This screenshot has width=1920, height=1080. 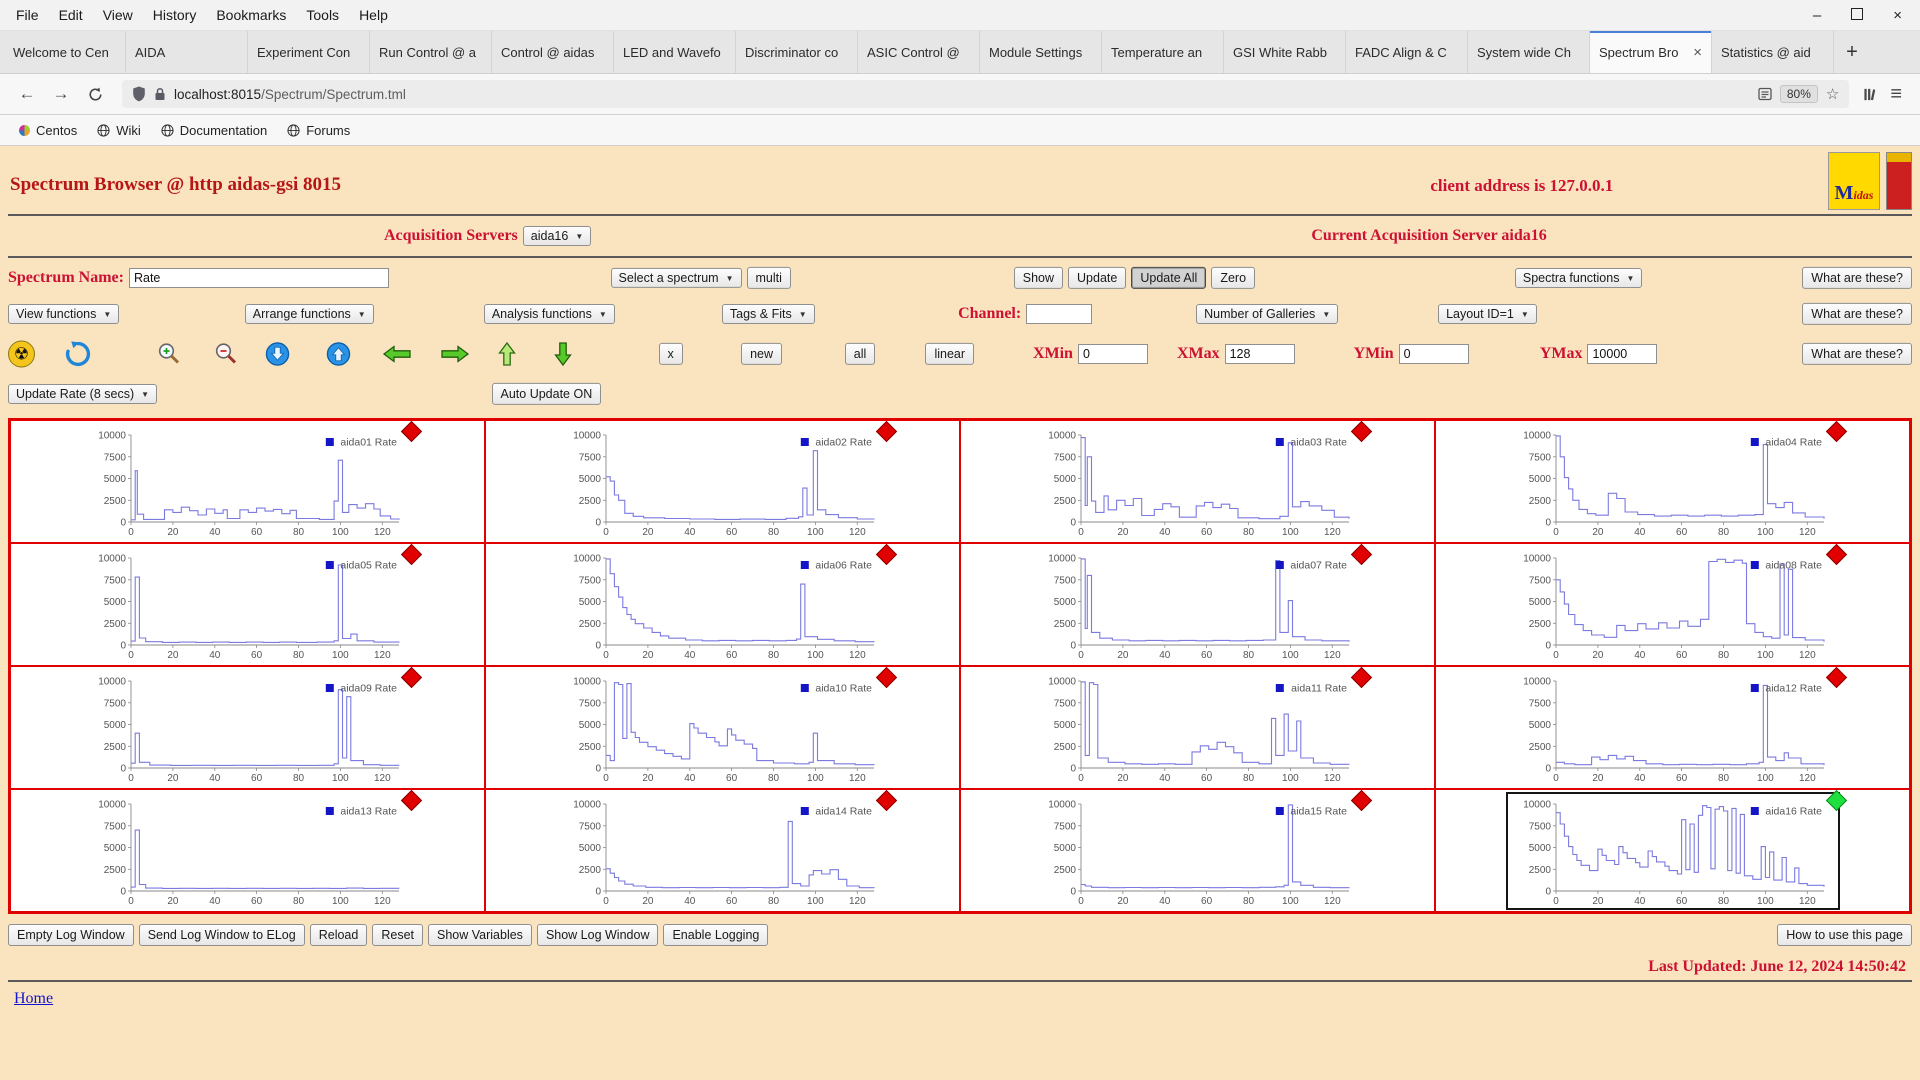 I want to click on move-up-circle-icon, so click(x=338, y=354).